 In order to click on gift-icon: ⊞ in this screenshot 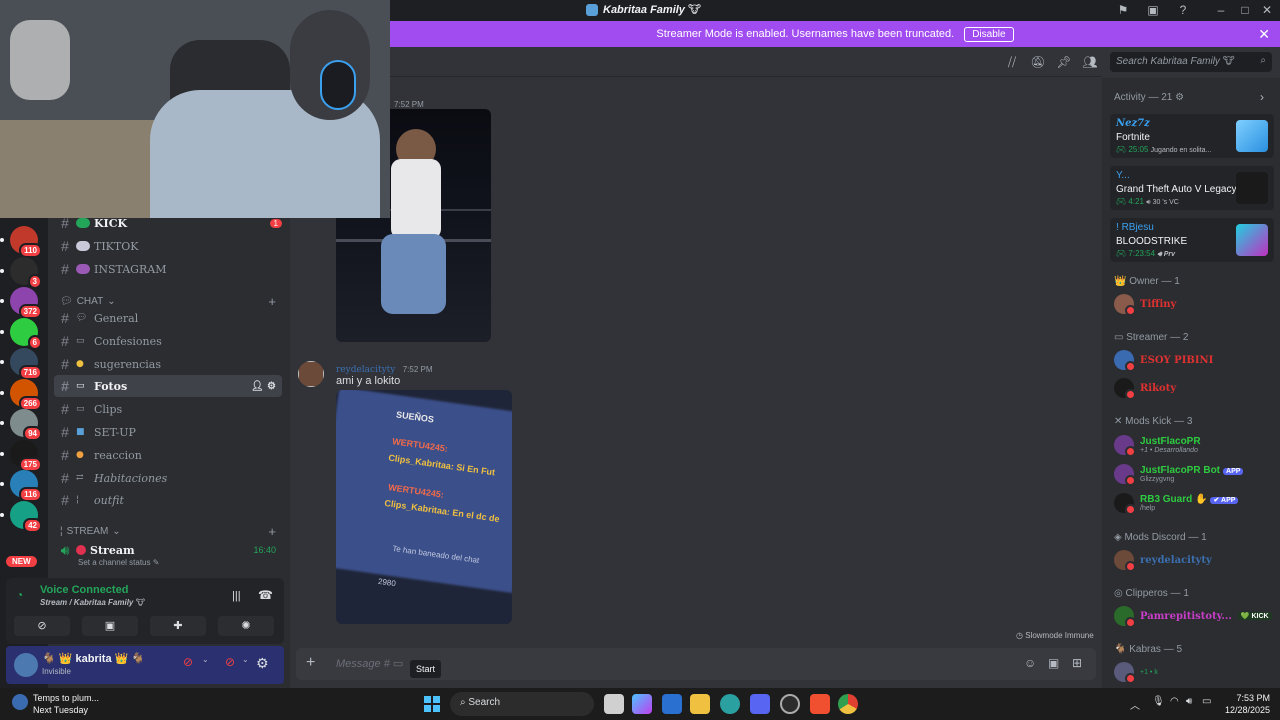, I will do `click(1077, 663)`.